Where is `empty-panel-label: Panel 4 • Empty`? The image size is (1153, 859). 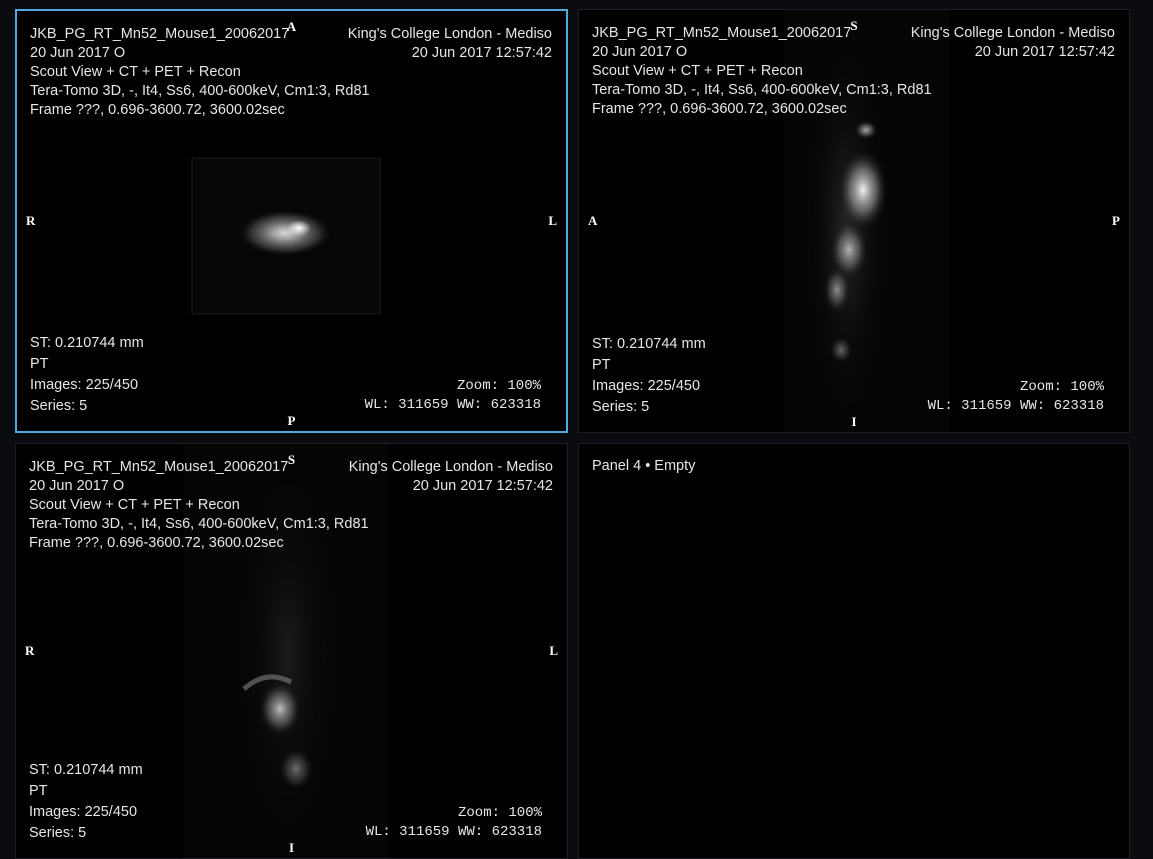 empty-panel-label: Panel 4 • Empty is located at coordinates (644, 466).